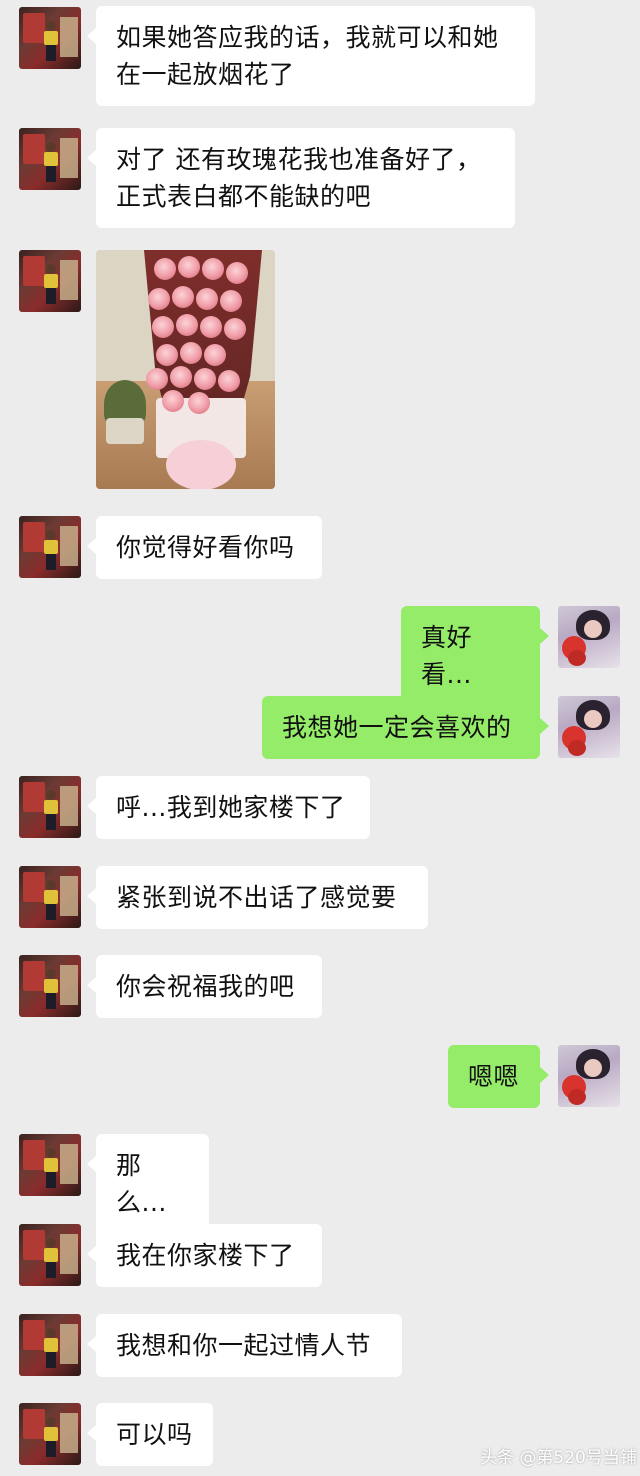  Describe the element at coordinates (405, 727) in the screenshot. I see `outgoing-message: 我想她一定会喜欢的` at that location.